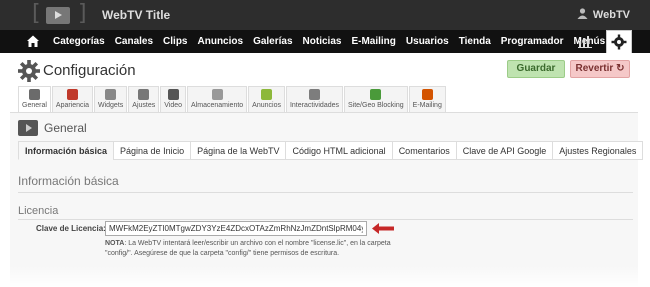 The image size is (650, 287). Describe the element at coordinates (532, 41) in the screenshot. I see `nav-item-programador: Programador` at that location.